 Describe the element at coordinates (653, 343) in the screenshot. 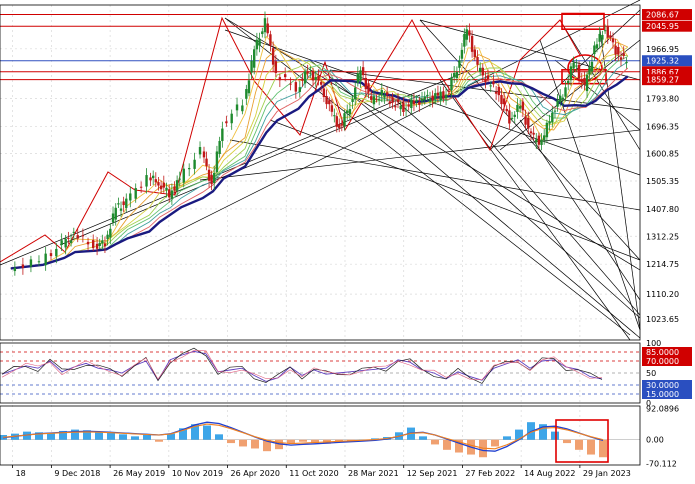

I see `rsi-tick-label: 100` at that location.